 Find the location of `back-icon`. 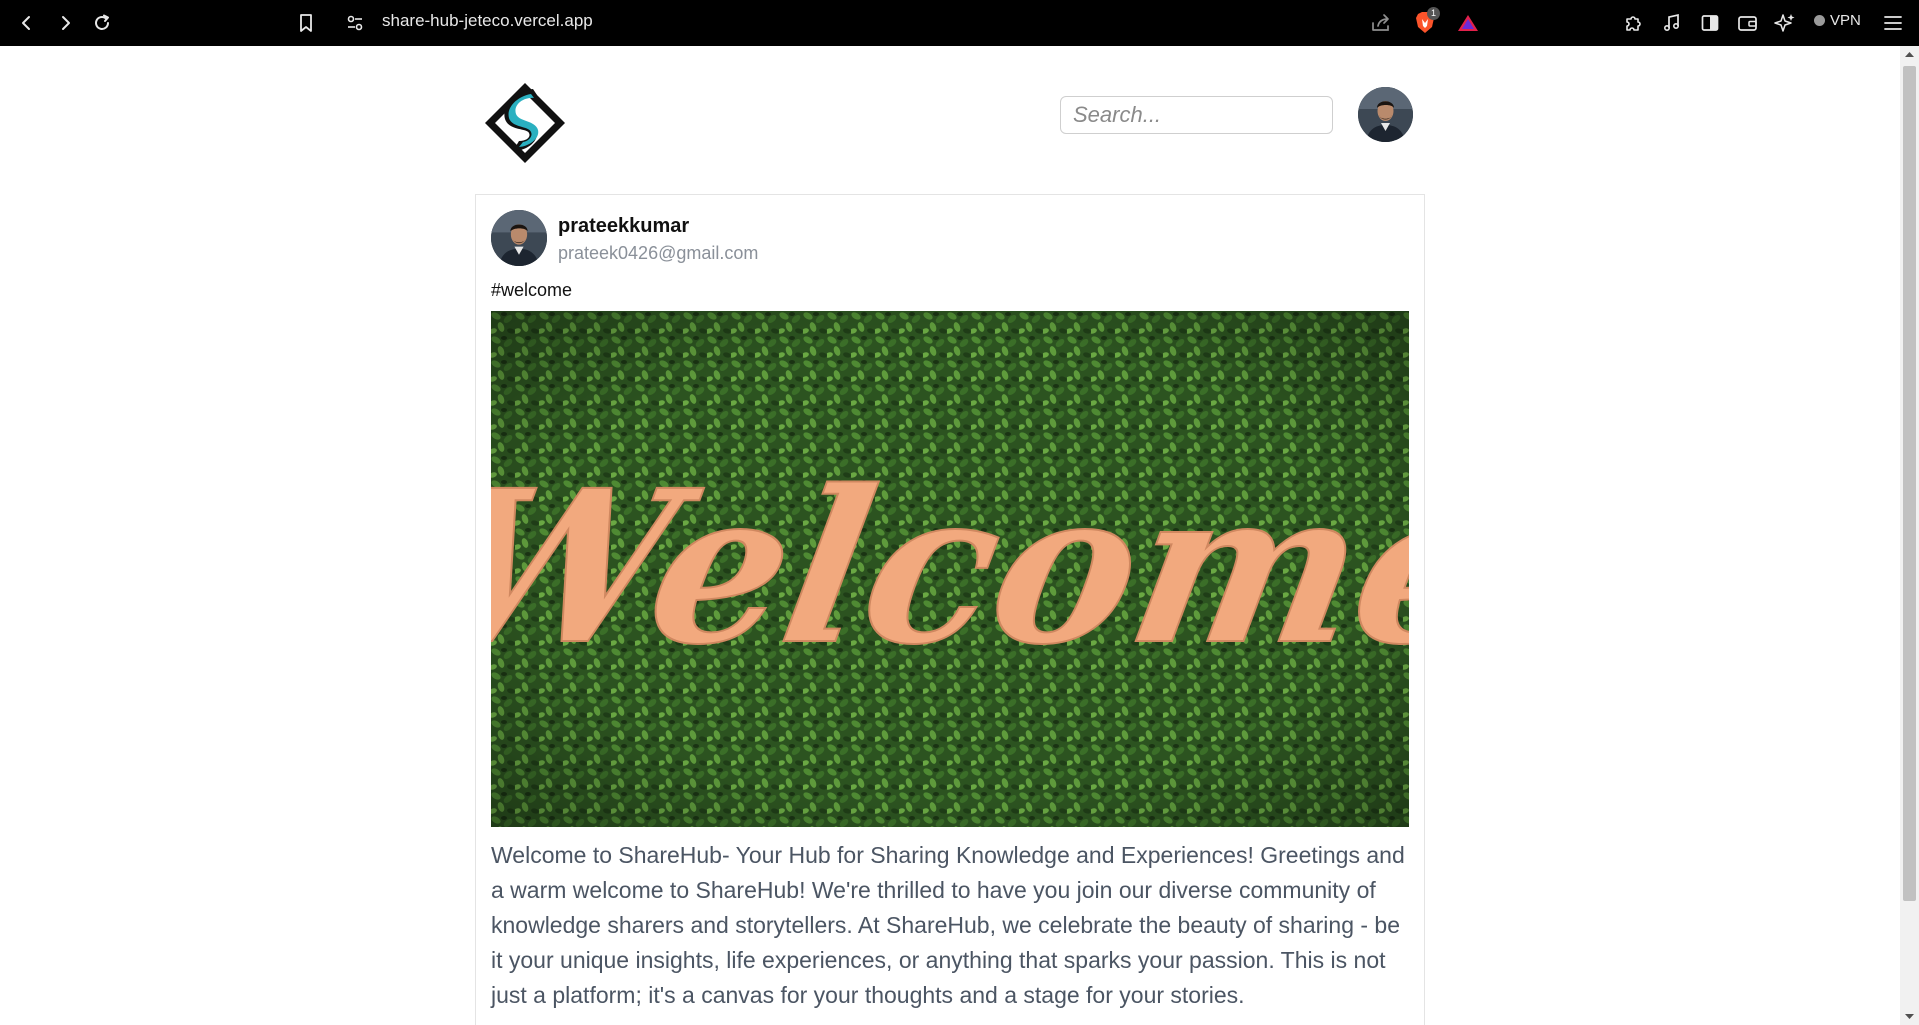

back-icon is located at coordinates (27, 23).